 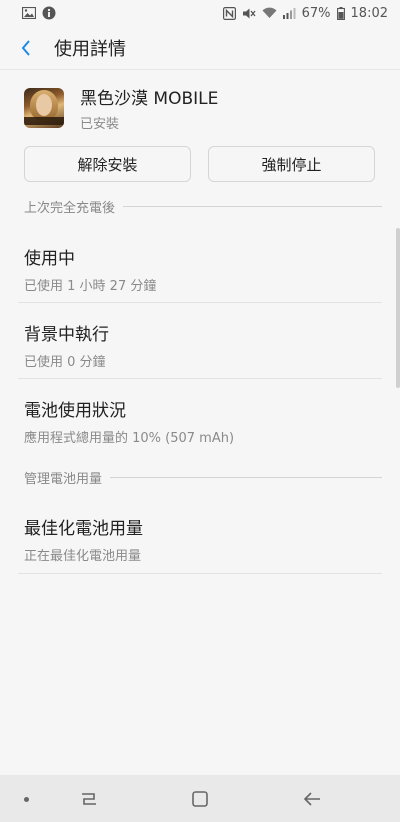 I want to click on status-time: 18:02, so click(x=369, y=13).